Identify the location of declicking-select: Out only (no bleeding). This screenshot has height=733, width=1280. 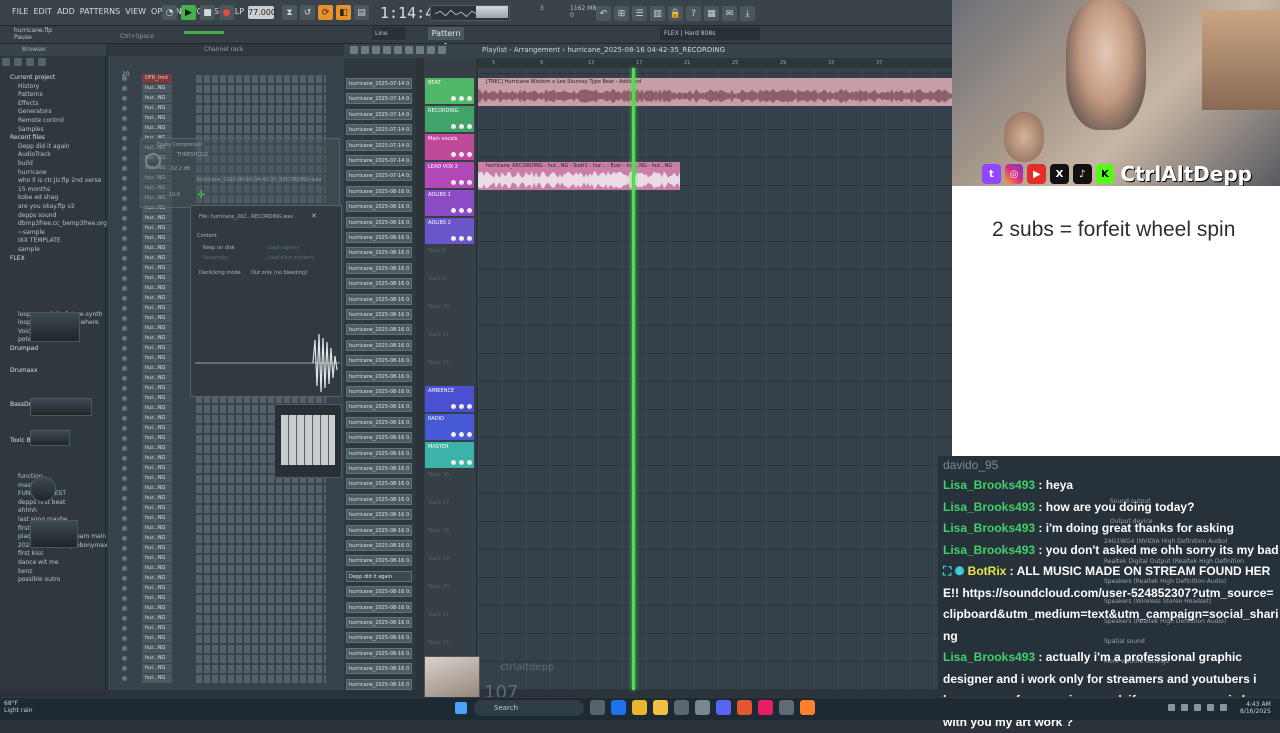
(279, 273).